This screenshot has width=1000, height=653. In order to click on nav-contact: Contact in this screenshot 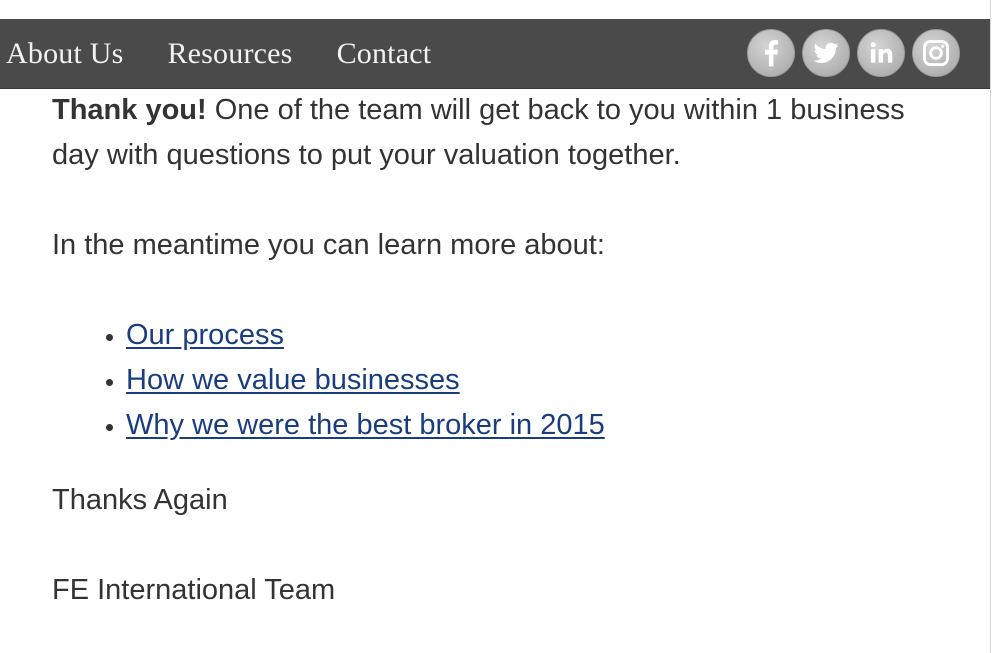, I will do `click(384, 54)`.